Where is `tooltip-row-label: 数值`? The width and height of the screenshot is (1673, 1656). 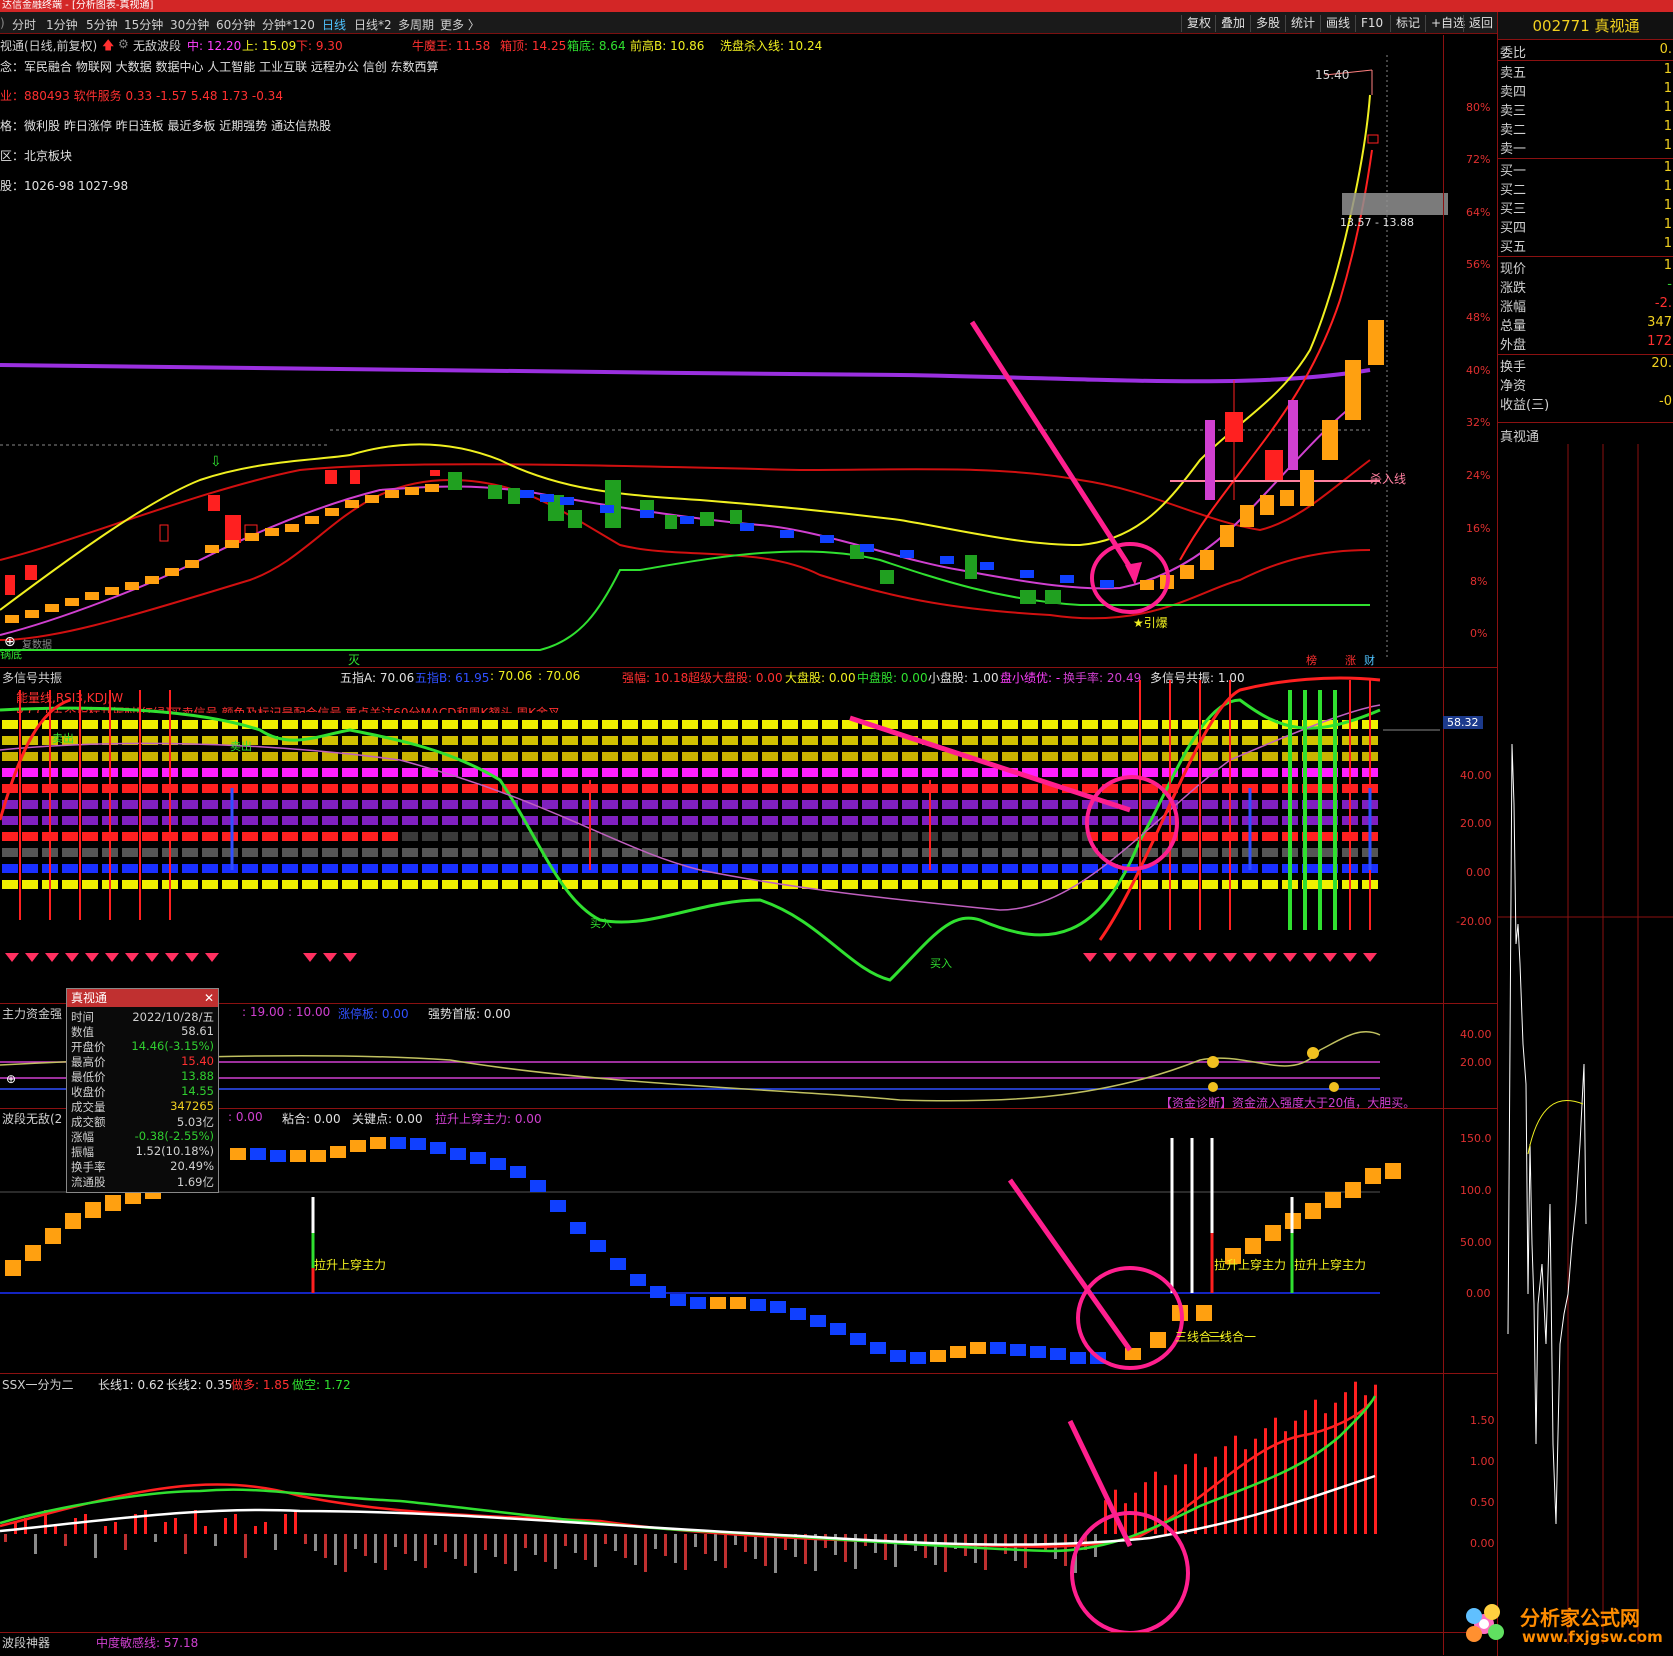 tooltip-row-label: 数值 is located at coordinates (82, 1032).